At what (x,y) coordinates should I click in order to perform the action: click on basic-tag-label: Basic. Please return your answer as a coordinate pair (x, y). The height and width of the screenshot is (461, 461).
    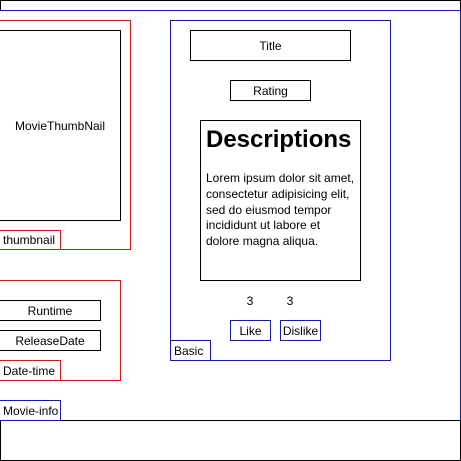
    Looking at the image, I should click on (189, 350).